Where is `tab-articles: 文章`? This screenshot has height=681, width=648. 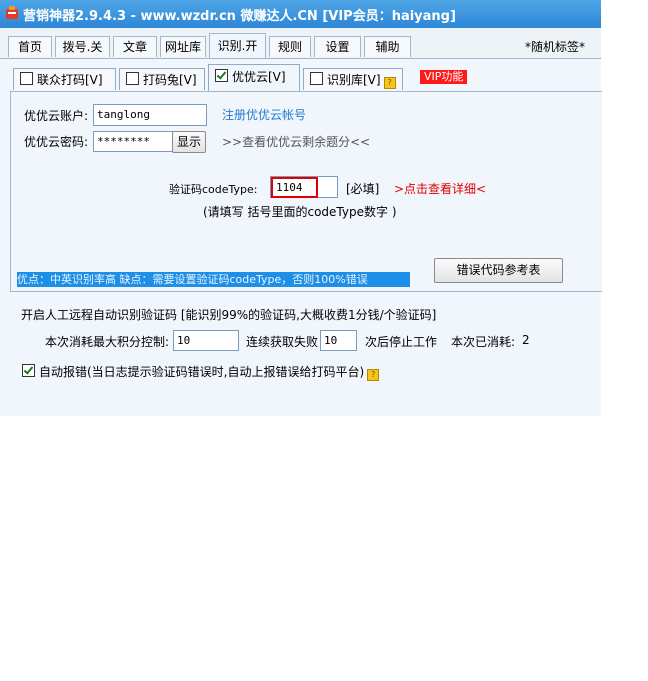
tab-articles: 文章 is located at coordinates (135, 46).